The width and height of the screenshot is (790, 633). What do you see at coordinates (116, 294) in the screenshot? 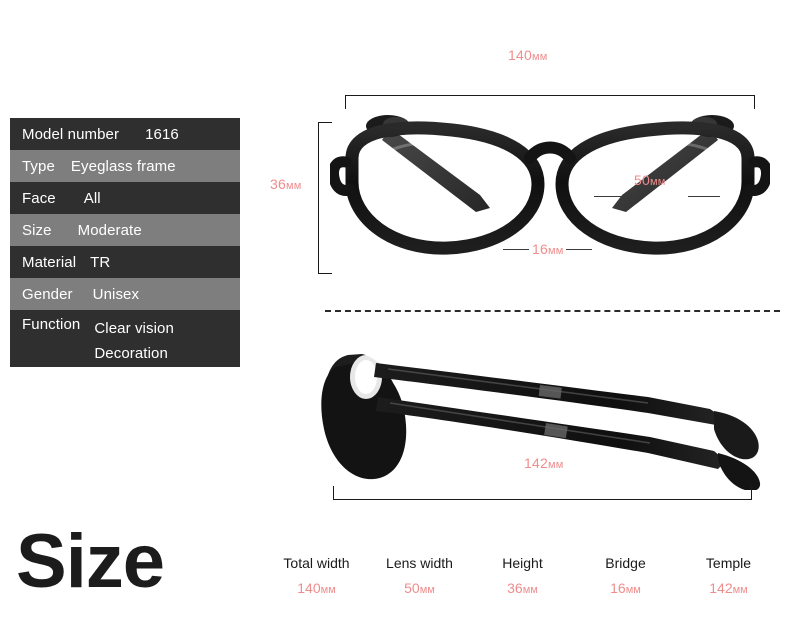
I see `spec-row-value: Unisex` at bounding box center [116, 294].